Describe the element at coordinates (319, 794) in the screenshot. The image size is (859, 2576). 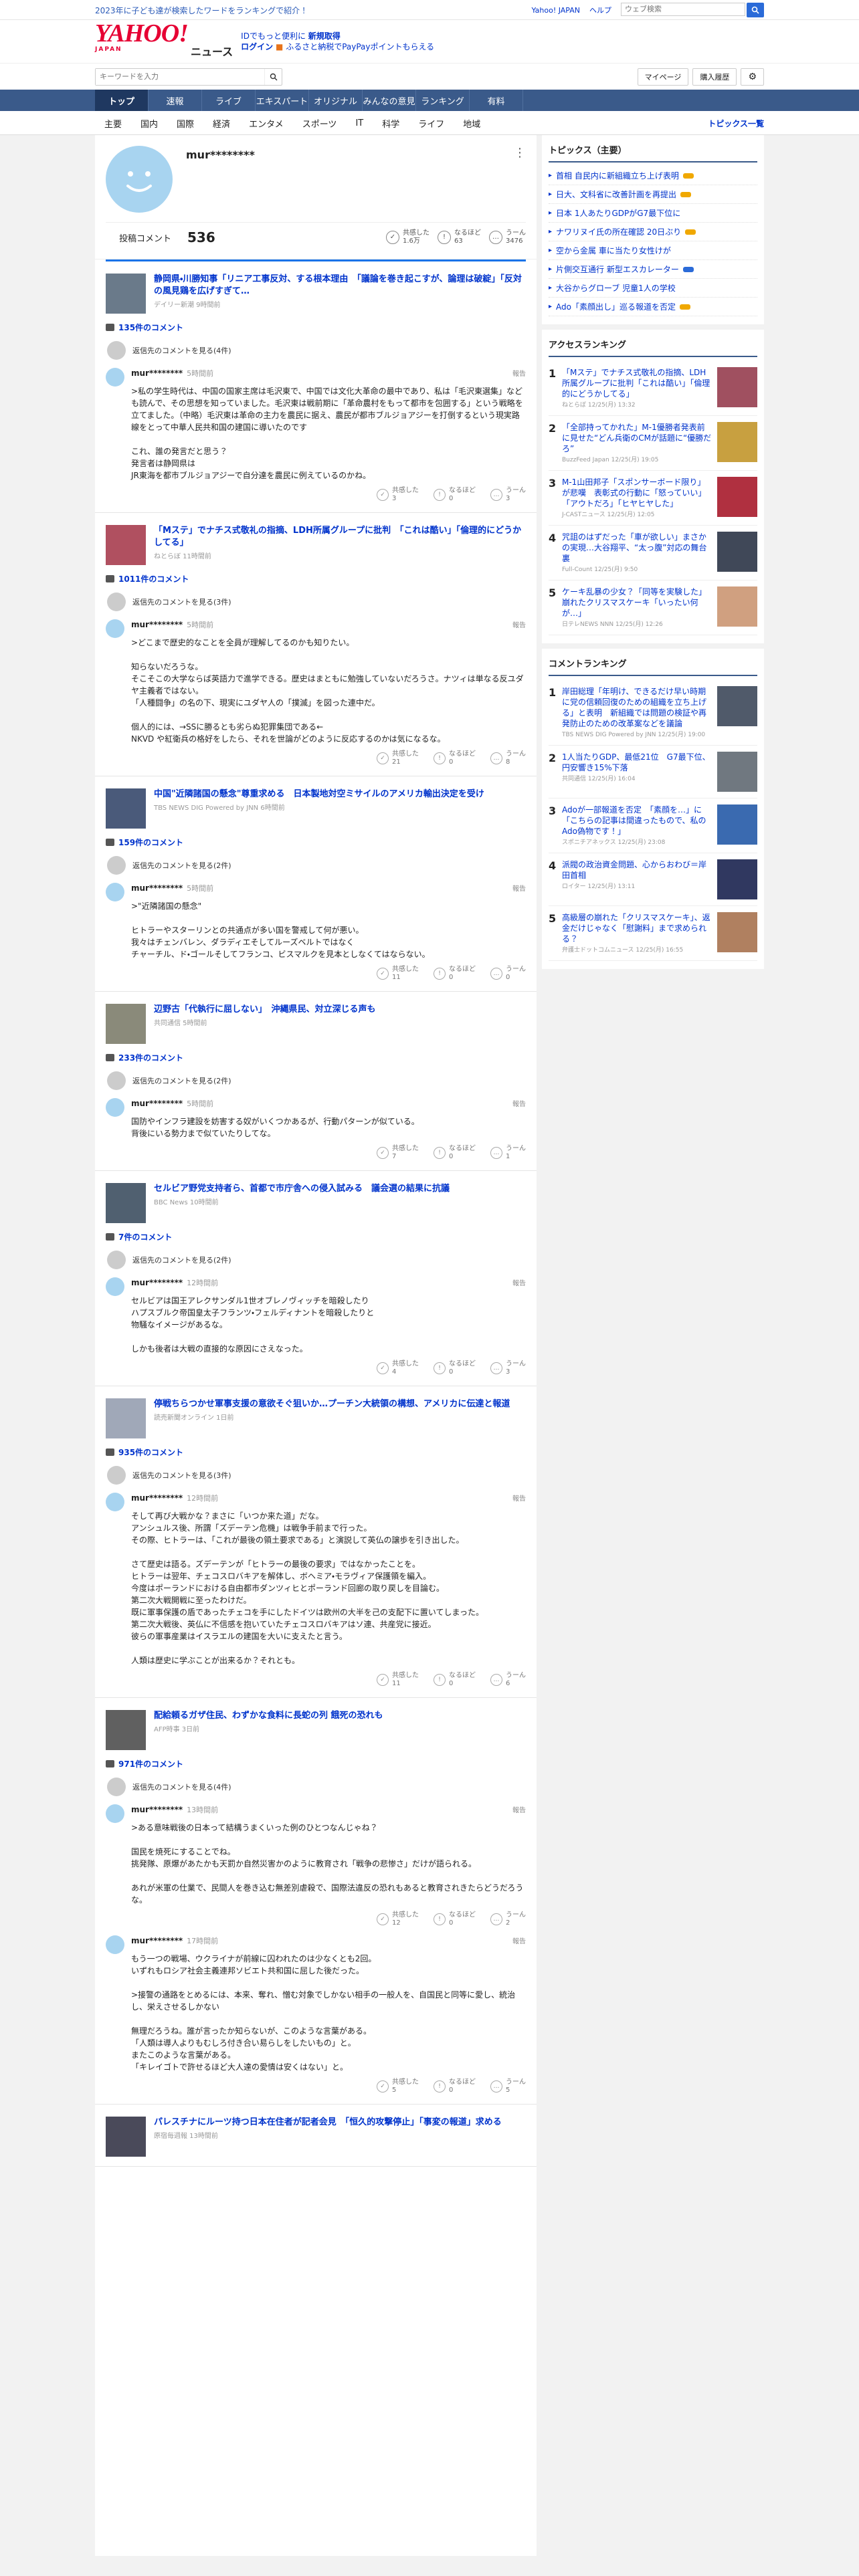
I see `article-title: 中国"近隣諸国の懸念"尊重求める 日本製地対空ミサイルのアメリカ輸出決定を受け` at that location.